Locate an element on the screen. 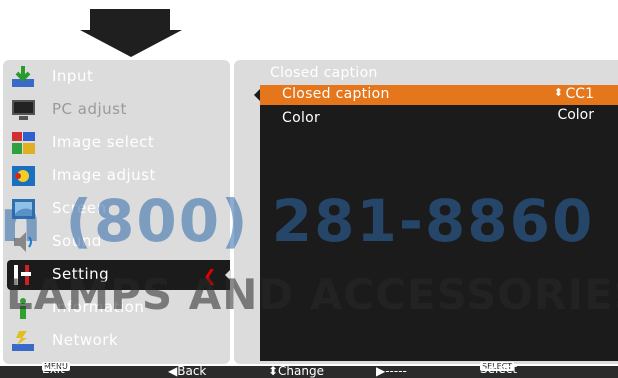  up-down-icon: ⬍ is located at coordinates (558, 92).